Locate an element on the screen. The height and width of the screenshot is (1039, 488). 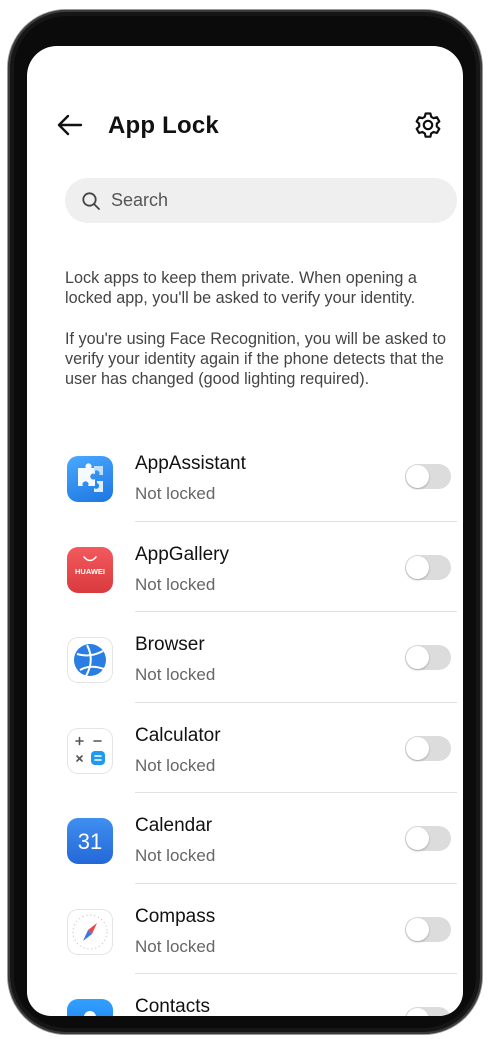
app-name: AppAssistant is located at coordinates (190, 463).